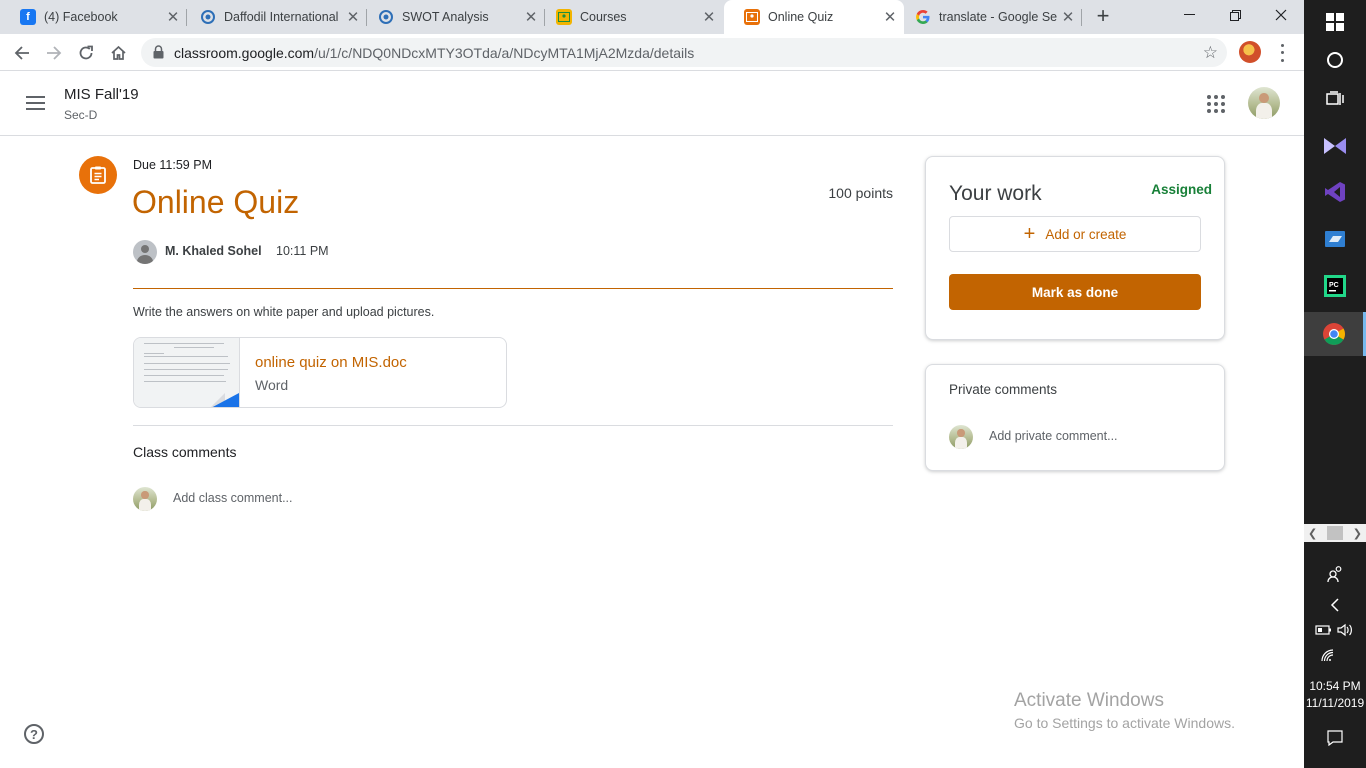  What do you see at coordinates (1335, 239) in the screenshot?
I see `terminal-icon` at bounding box center [1335, 239].